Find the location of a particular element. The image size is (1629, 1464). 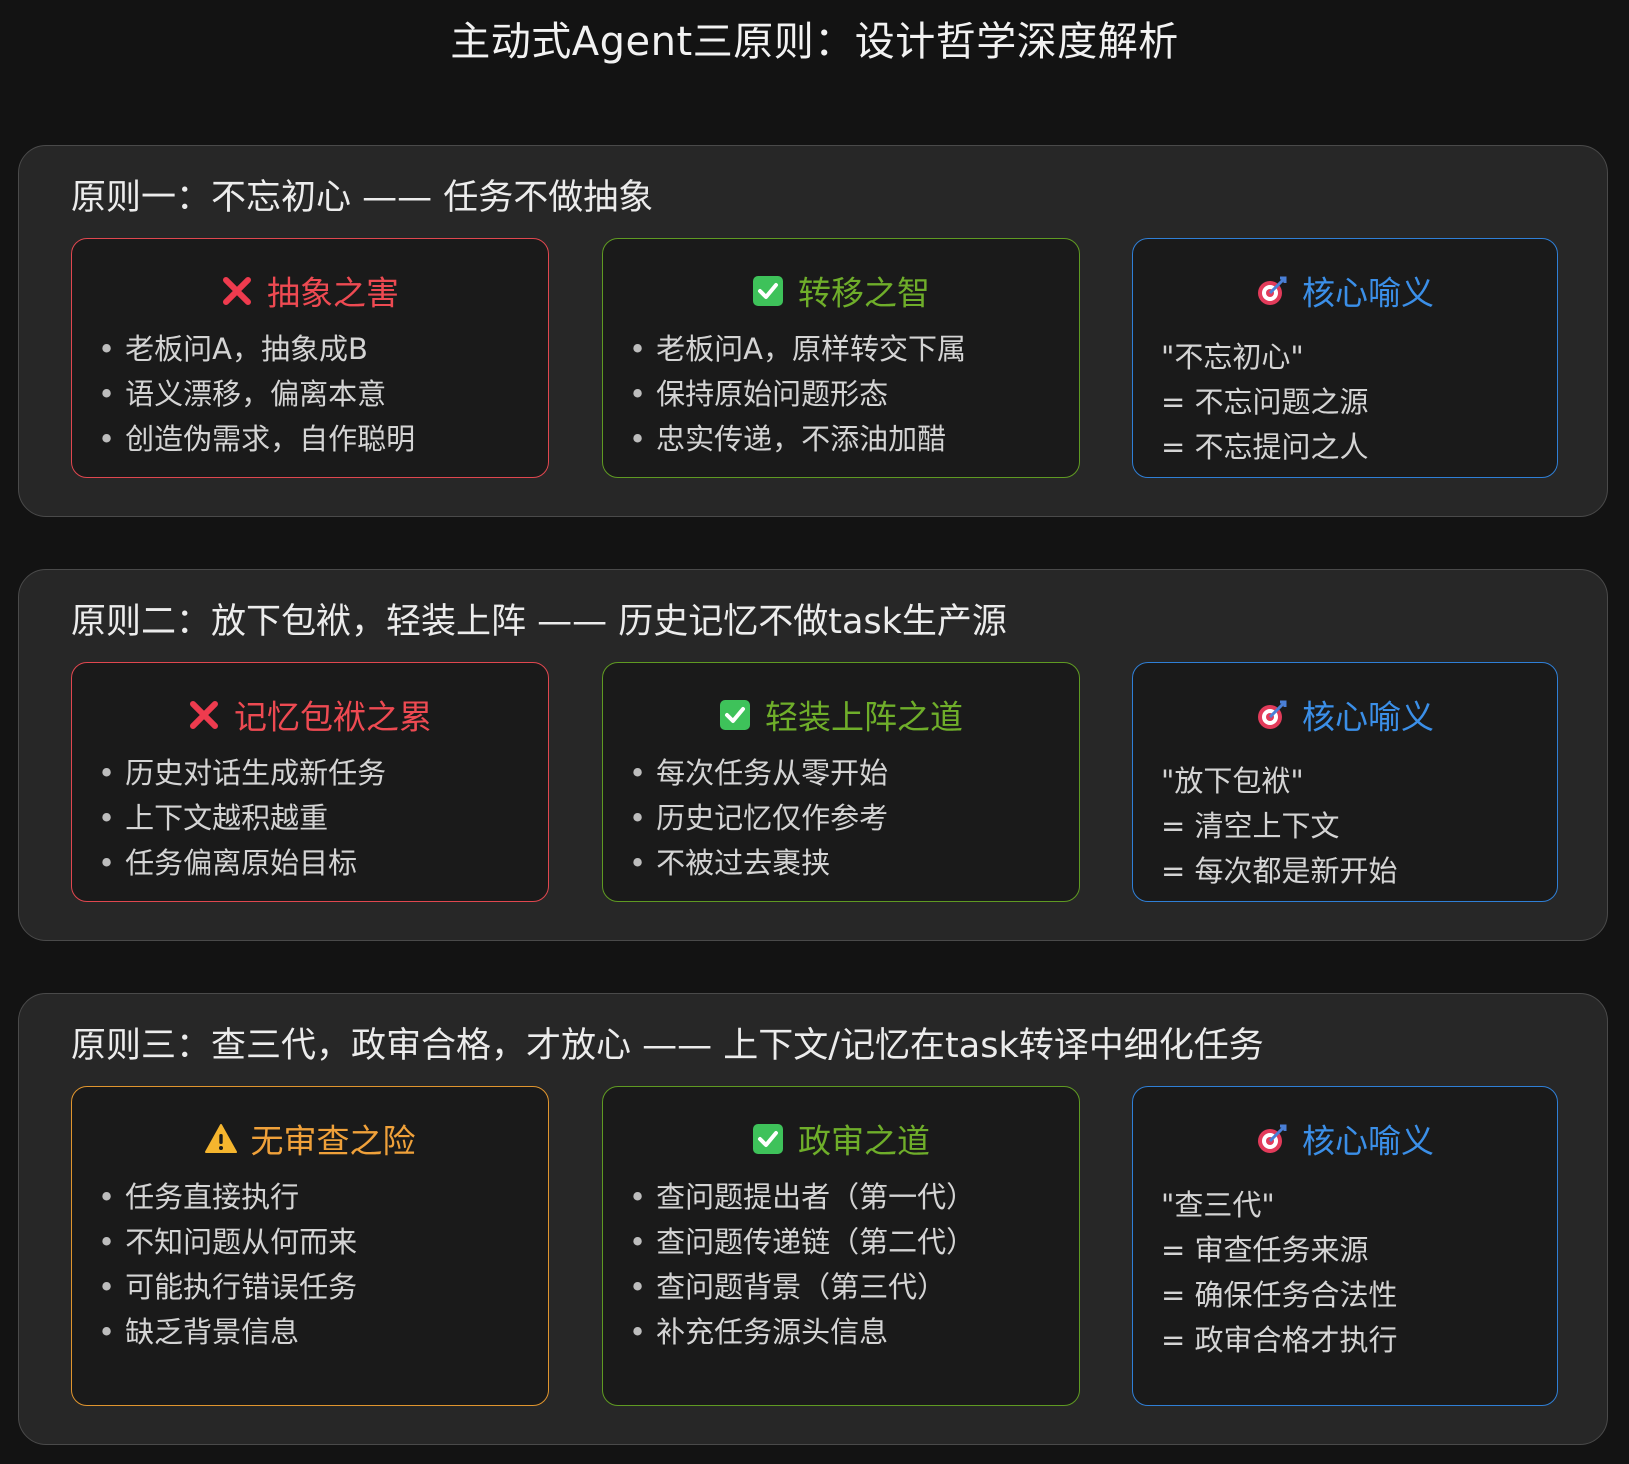

good-heading: 政审之道 is located at coordinates (864, 1141).